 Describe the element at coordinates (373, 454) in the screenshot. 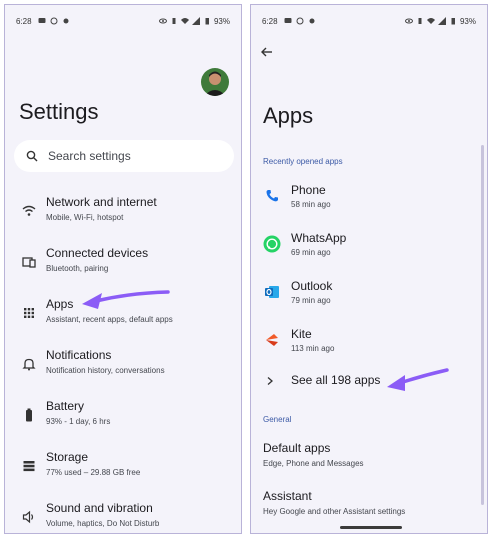

I see `default-apps-item: Default apps Edge, Phone and Messages` at that location.